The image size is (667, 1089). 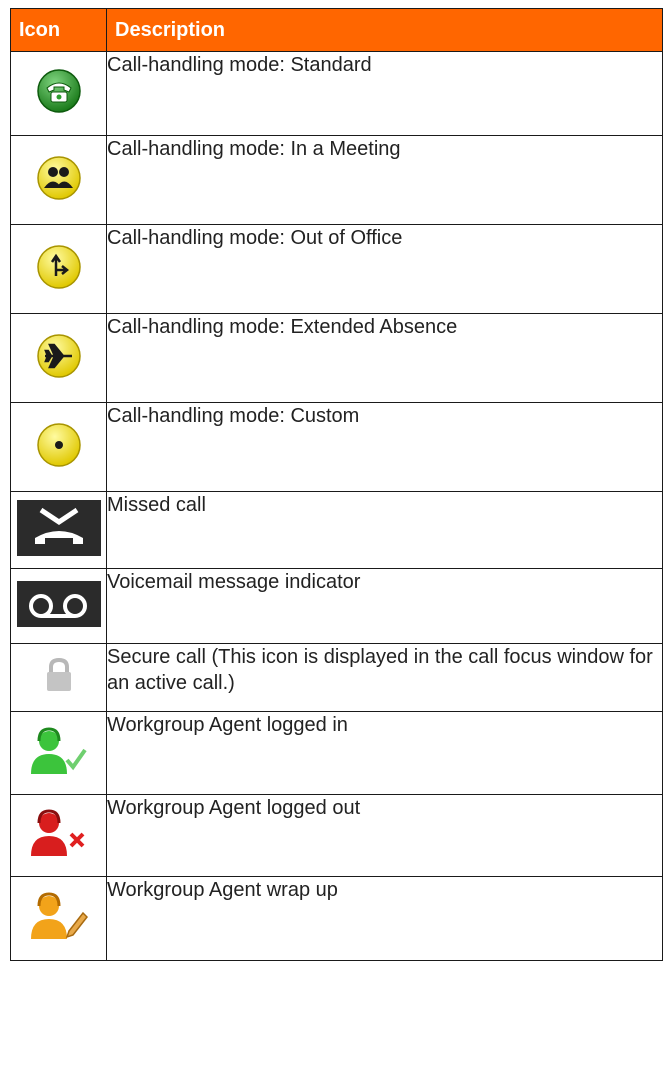 I want to click on row-description: Call-handling mode: Extended Absence, so click(x=384, y=358).